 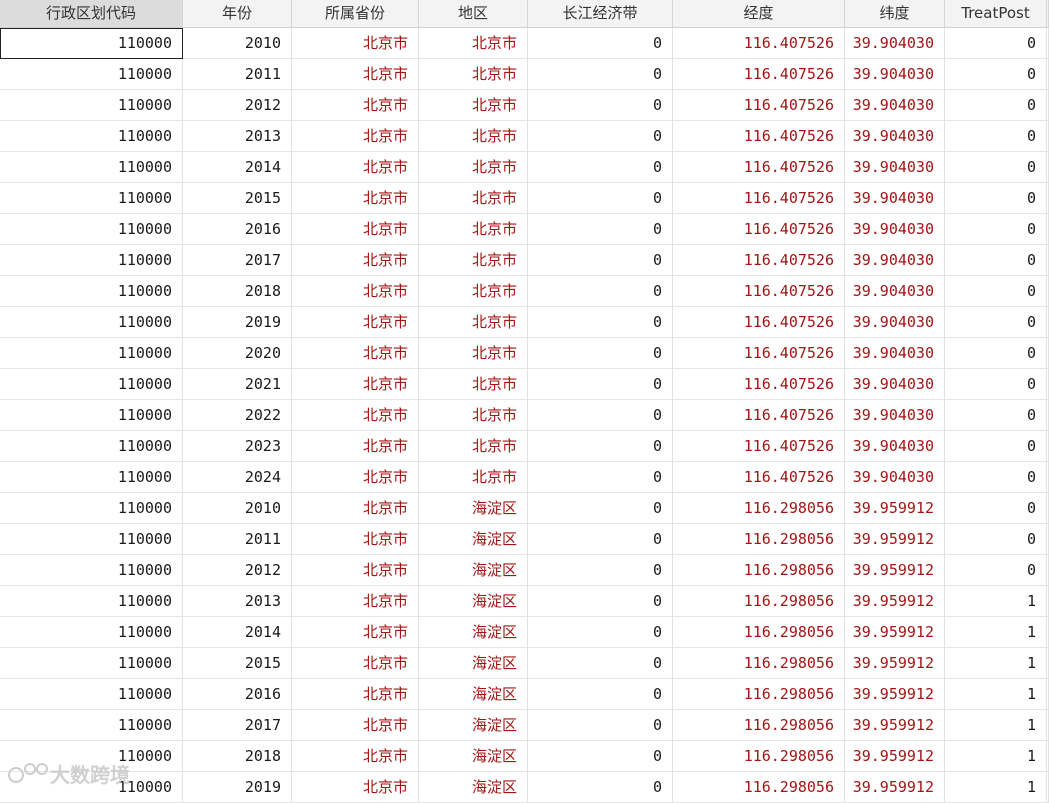 I want to click on cell-year: 2022, so click(x=237, y=415).